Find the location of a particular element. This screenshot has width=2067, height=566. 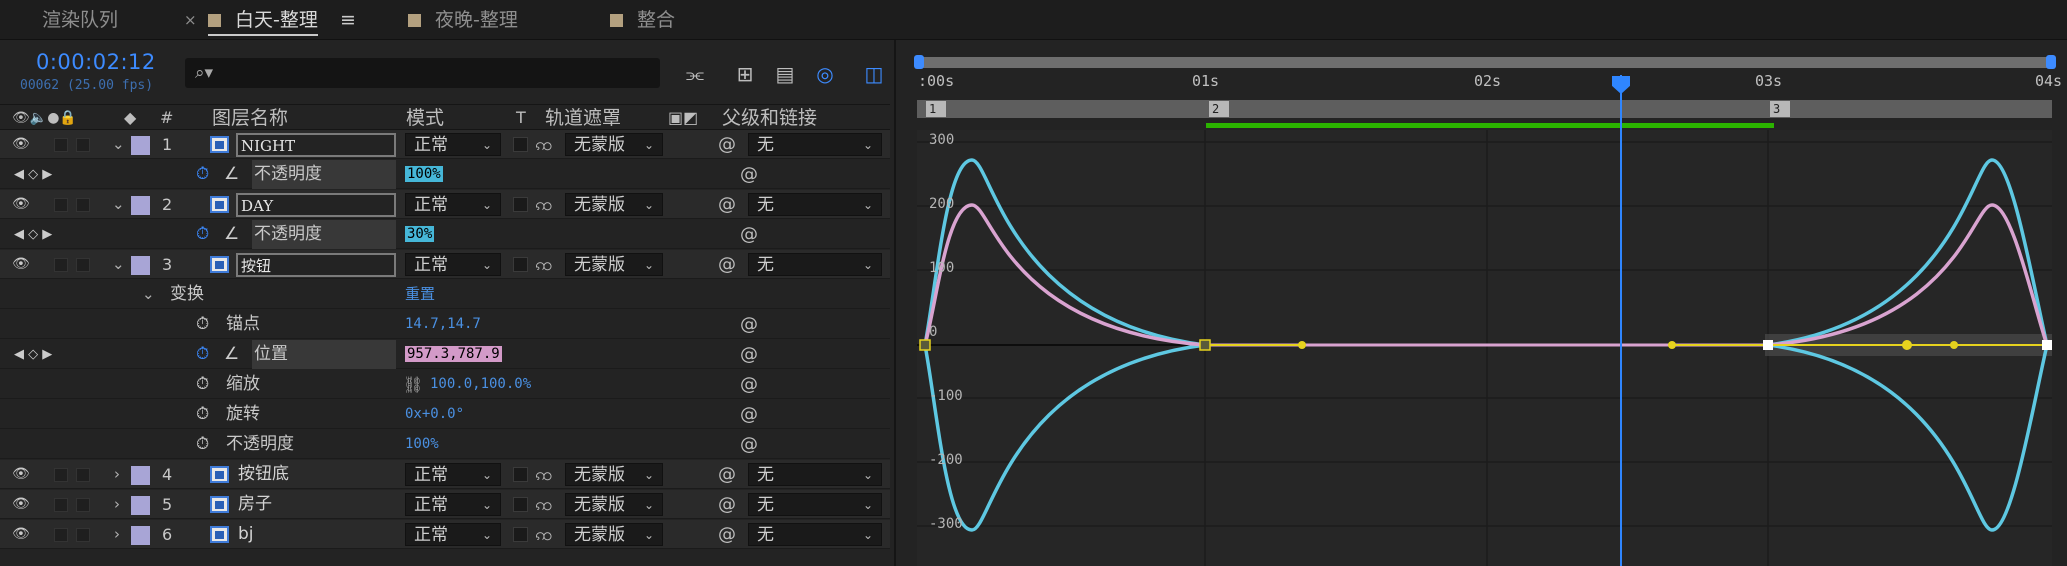

frame-blending-icon: ◎ is located at coordinates (825, 74).